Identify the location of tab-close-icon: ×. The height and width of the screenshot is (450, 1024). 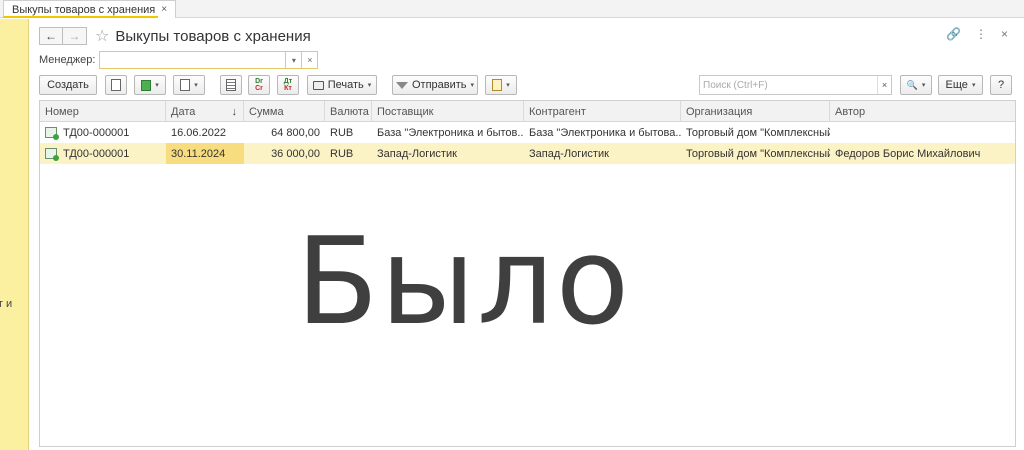
(164, 9).